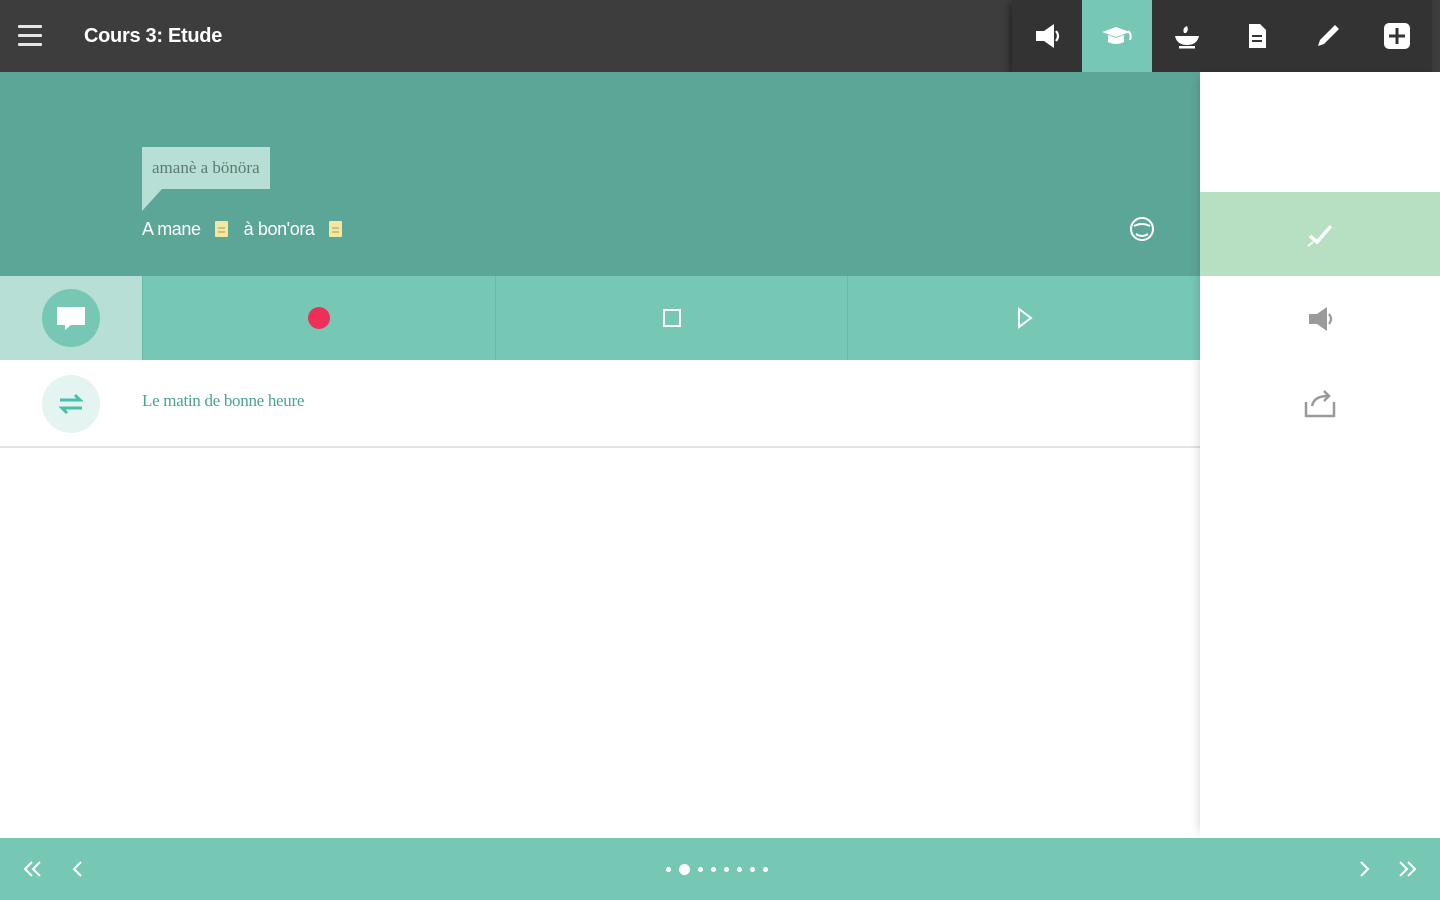  I want to click on document-tool, so click(1257, 36).